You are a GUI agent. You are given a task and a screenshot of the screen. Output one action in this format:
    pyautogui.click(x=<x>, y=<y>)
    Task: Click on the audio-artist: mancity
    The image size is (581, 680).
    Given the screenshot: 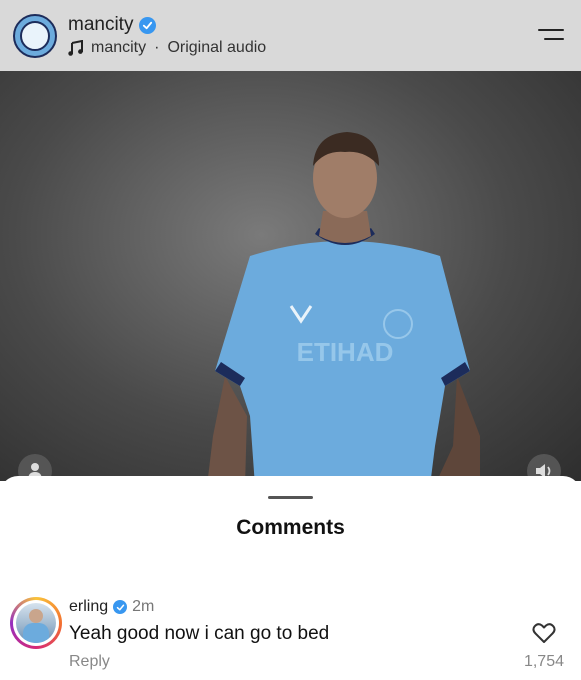 What is the action you would take?
    pyautogui.click(x=119, y=47)
    